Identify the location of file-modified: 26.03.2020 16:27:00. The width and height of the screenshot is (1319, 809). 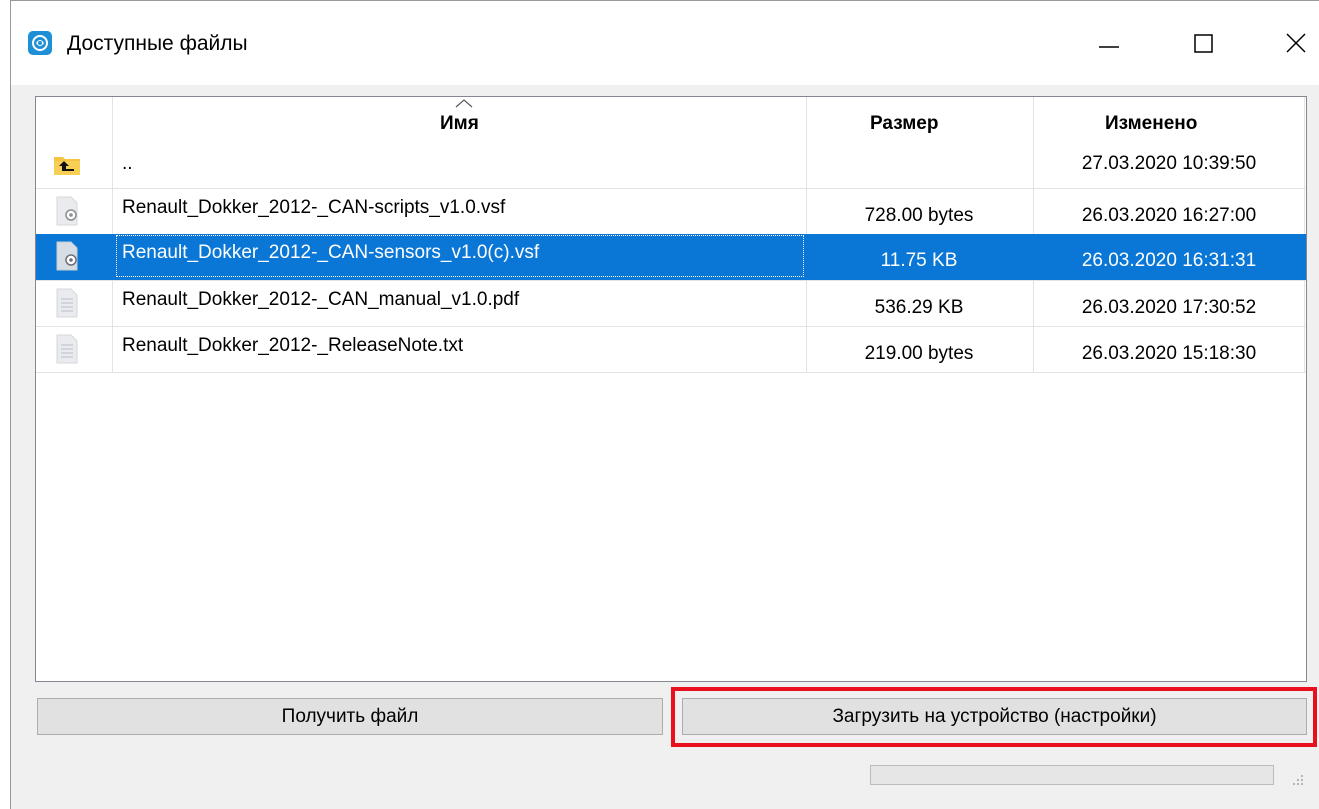
(1169, 215).